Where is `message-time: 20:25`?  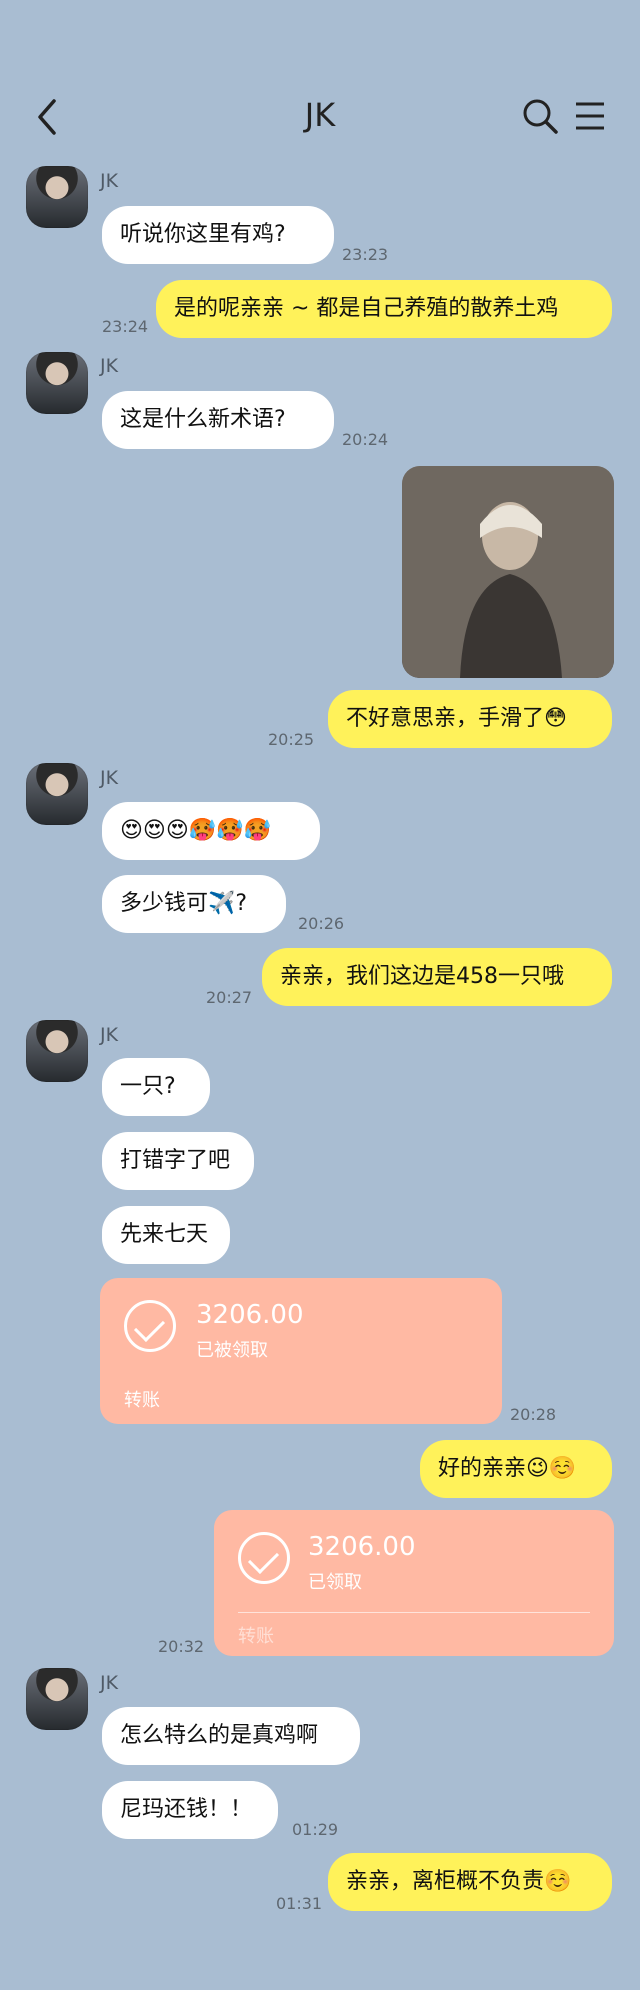
message-time: 20:25 is located at coordinates (291, 739).